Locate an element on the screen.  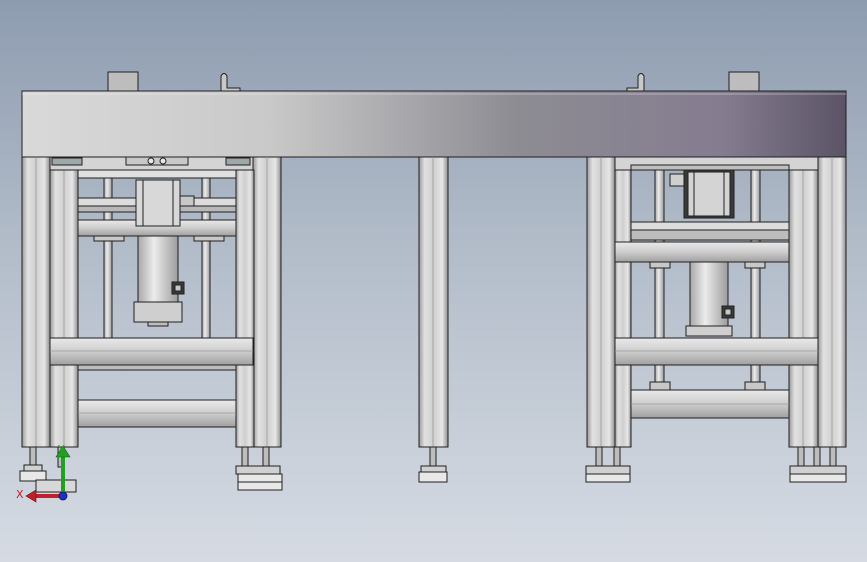
leveling-feet is located at coordinates (433, 469).